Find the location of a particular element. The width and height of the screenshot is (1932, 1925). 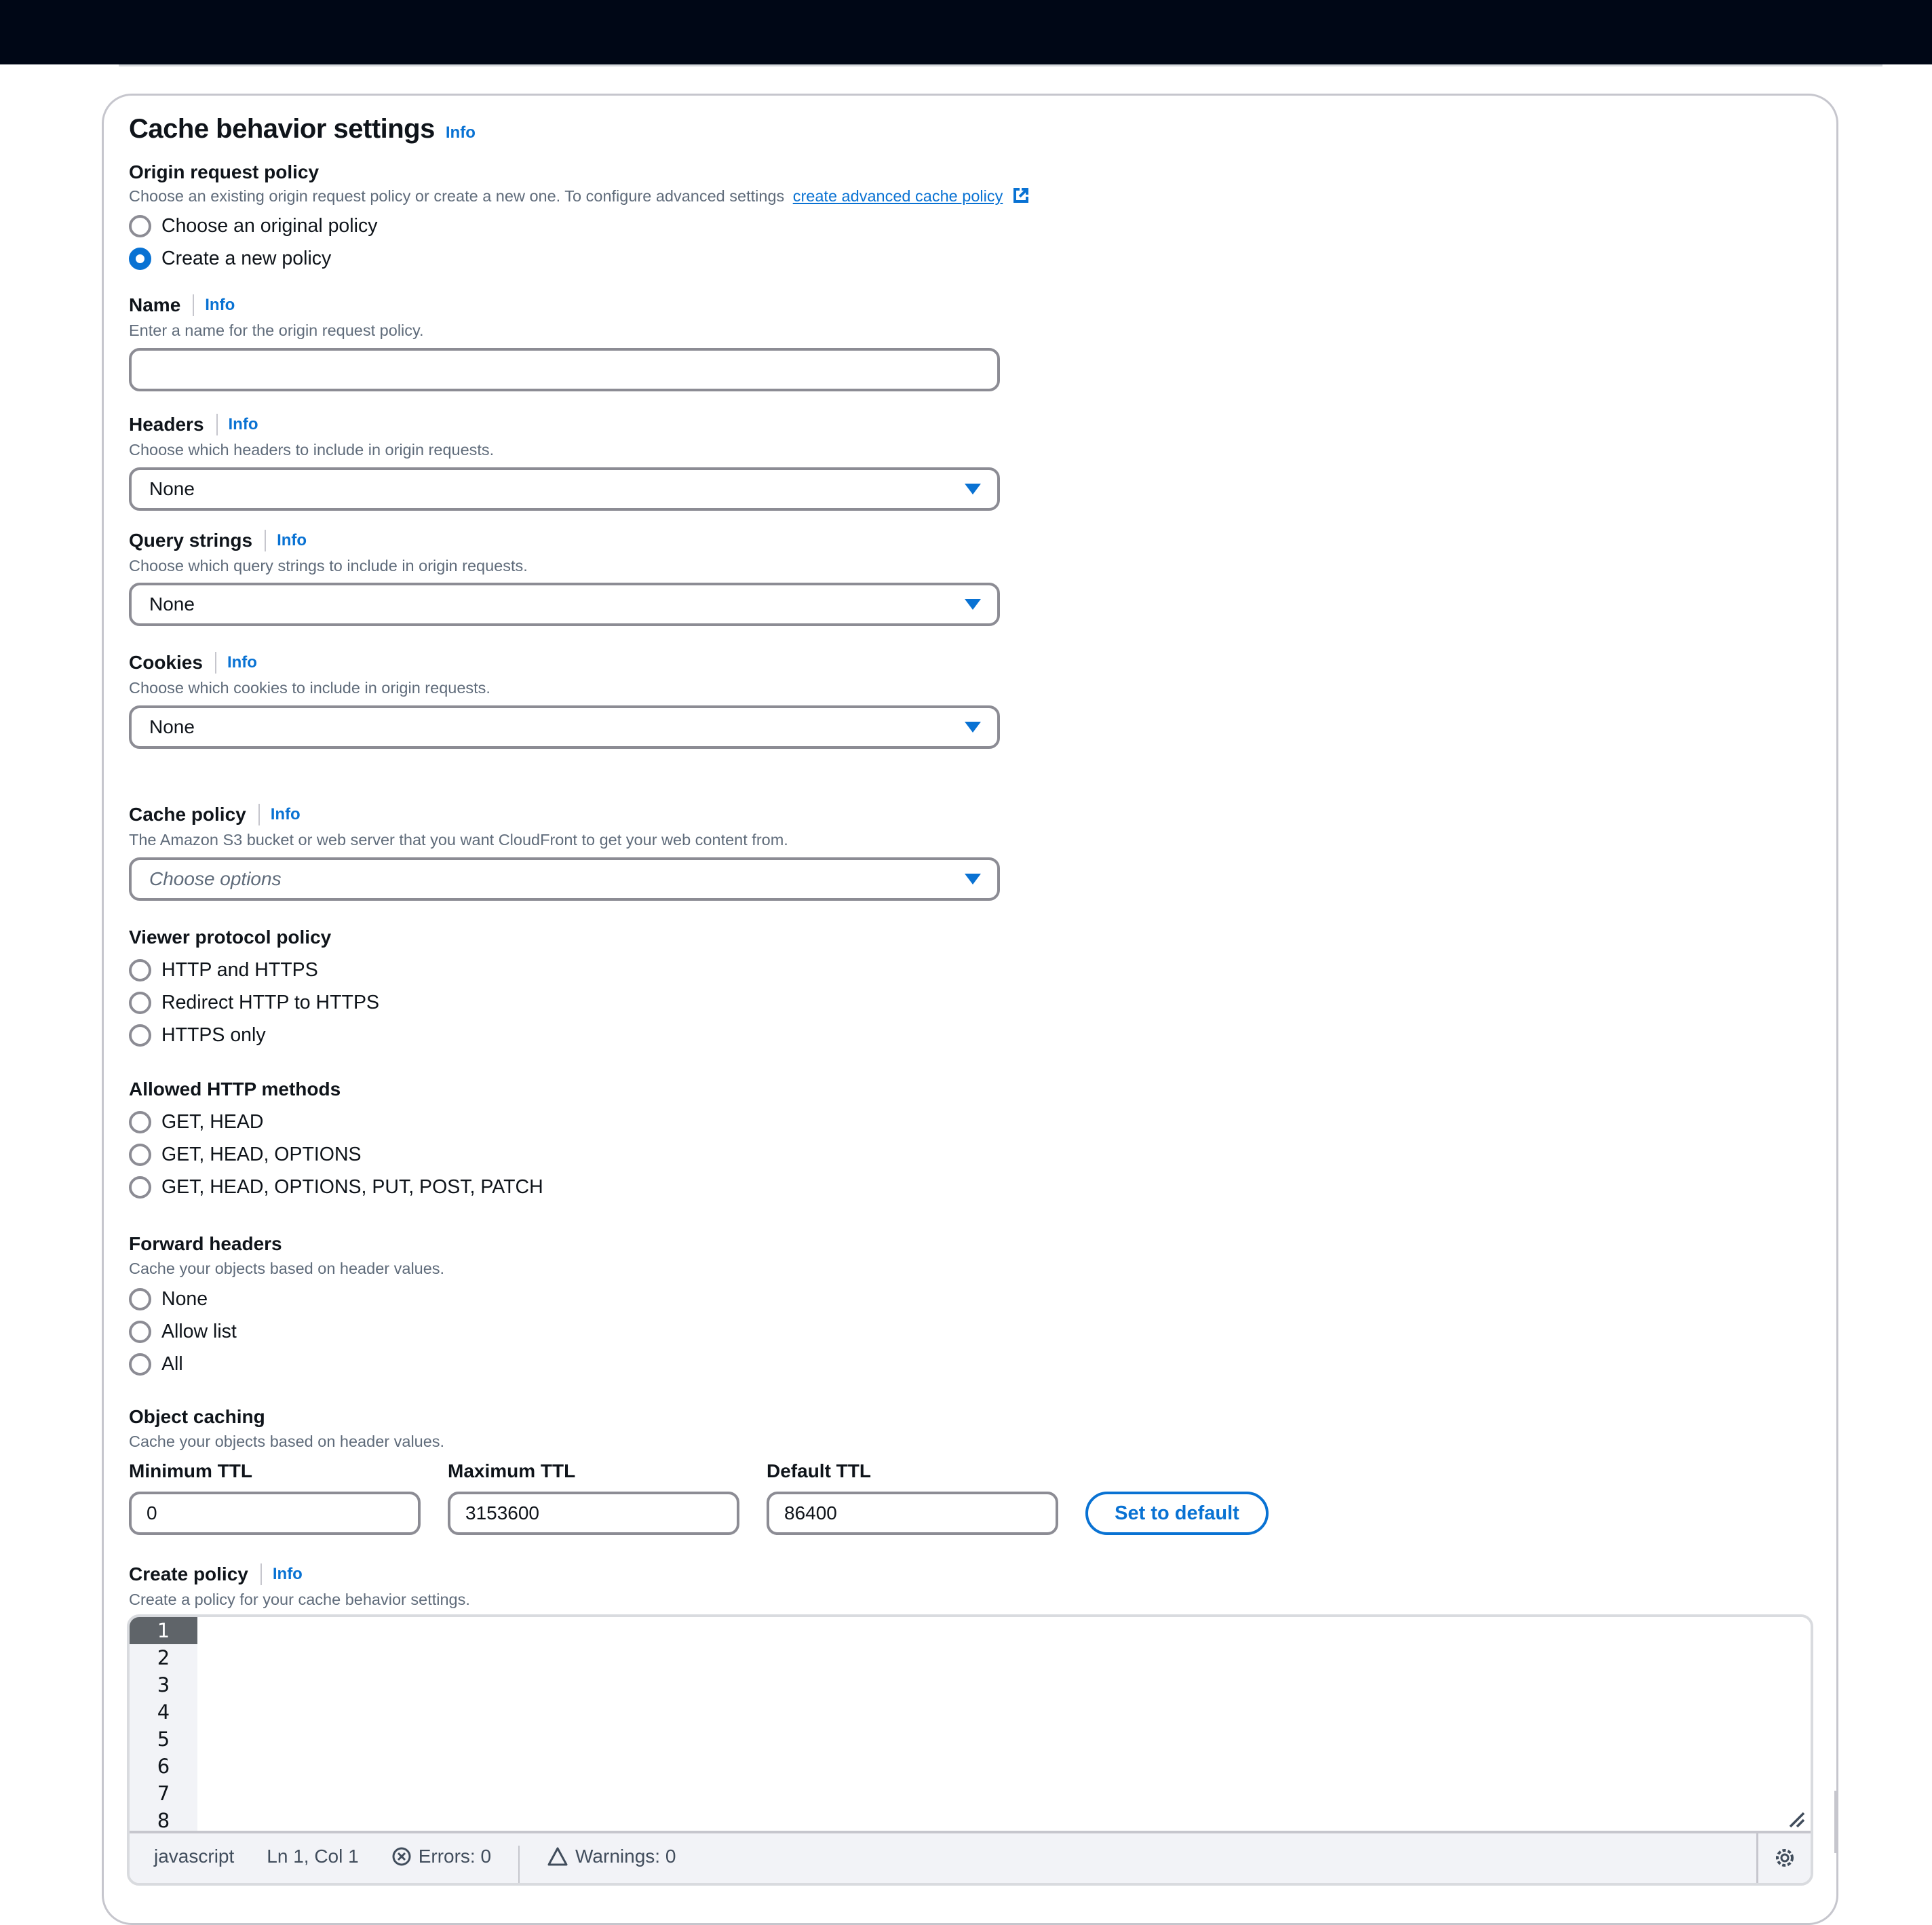

resize-handle-icon is located at coordinates (1797, 1820).